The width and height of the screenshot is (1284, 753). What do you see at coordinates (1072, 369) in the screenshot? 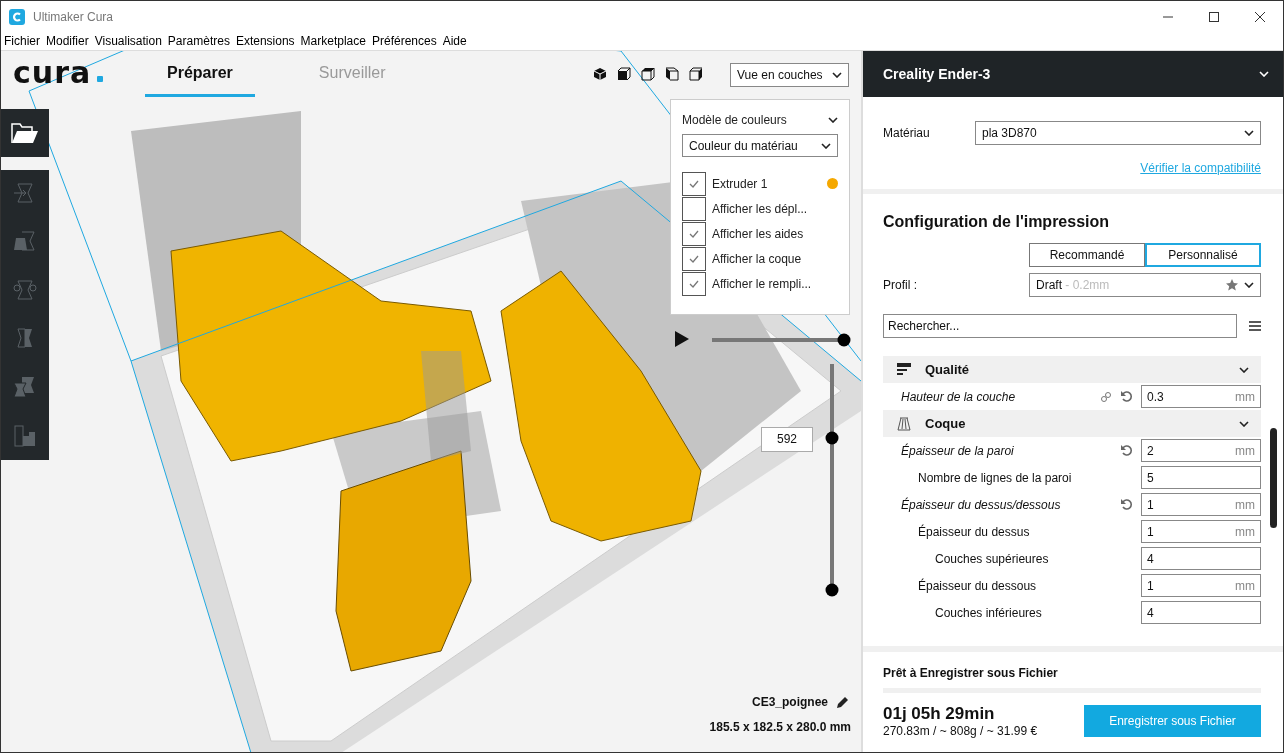
I see `setting-category: Qualité` at bounding box center [1072, 369].